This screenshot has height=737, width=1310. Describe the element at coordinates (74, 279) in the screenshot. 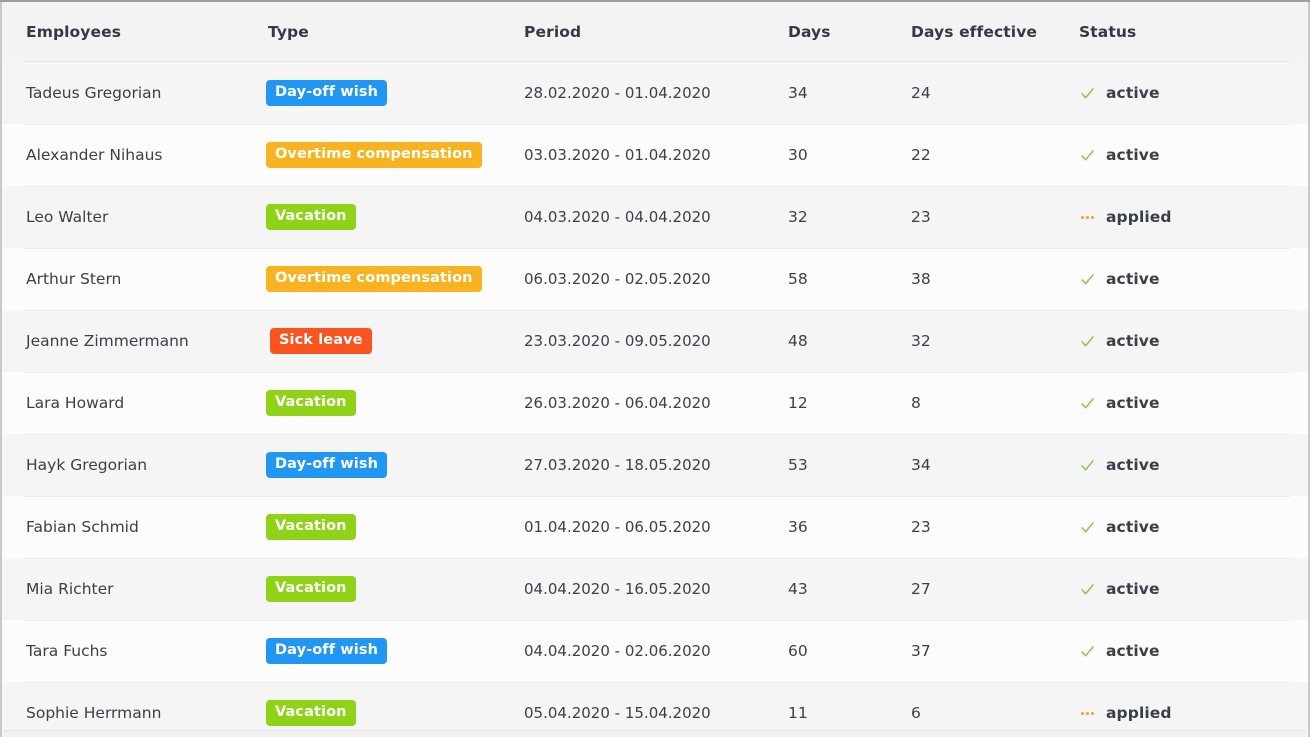

I see `employee-name: Arthur Stern` at that location.